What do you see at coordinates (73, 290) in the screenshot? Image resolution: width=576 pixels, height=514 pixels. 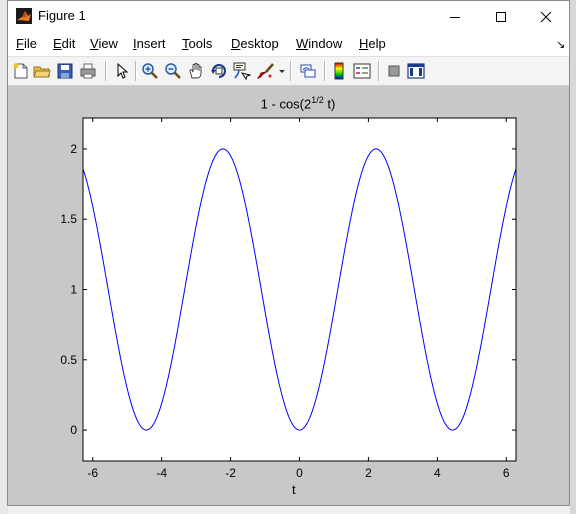 I see `y-tick-label: 1` at bounding box center [73, 290].